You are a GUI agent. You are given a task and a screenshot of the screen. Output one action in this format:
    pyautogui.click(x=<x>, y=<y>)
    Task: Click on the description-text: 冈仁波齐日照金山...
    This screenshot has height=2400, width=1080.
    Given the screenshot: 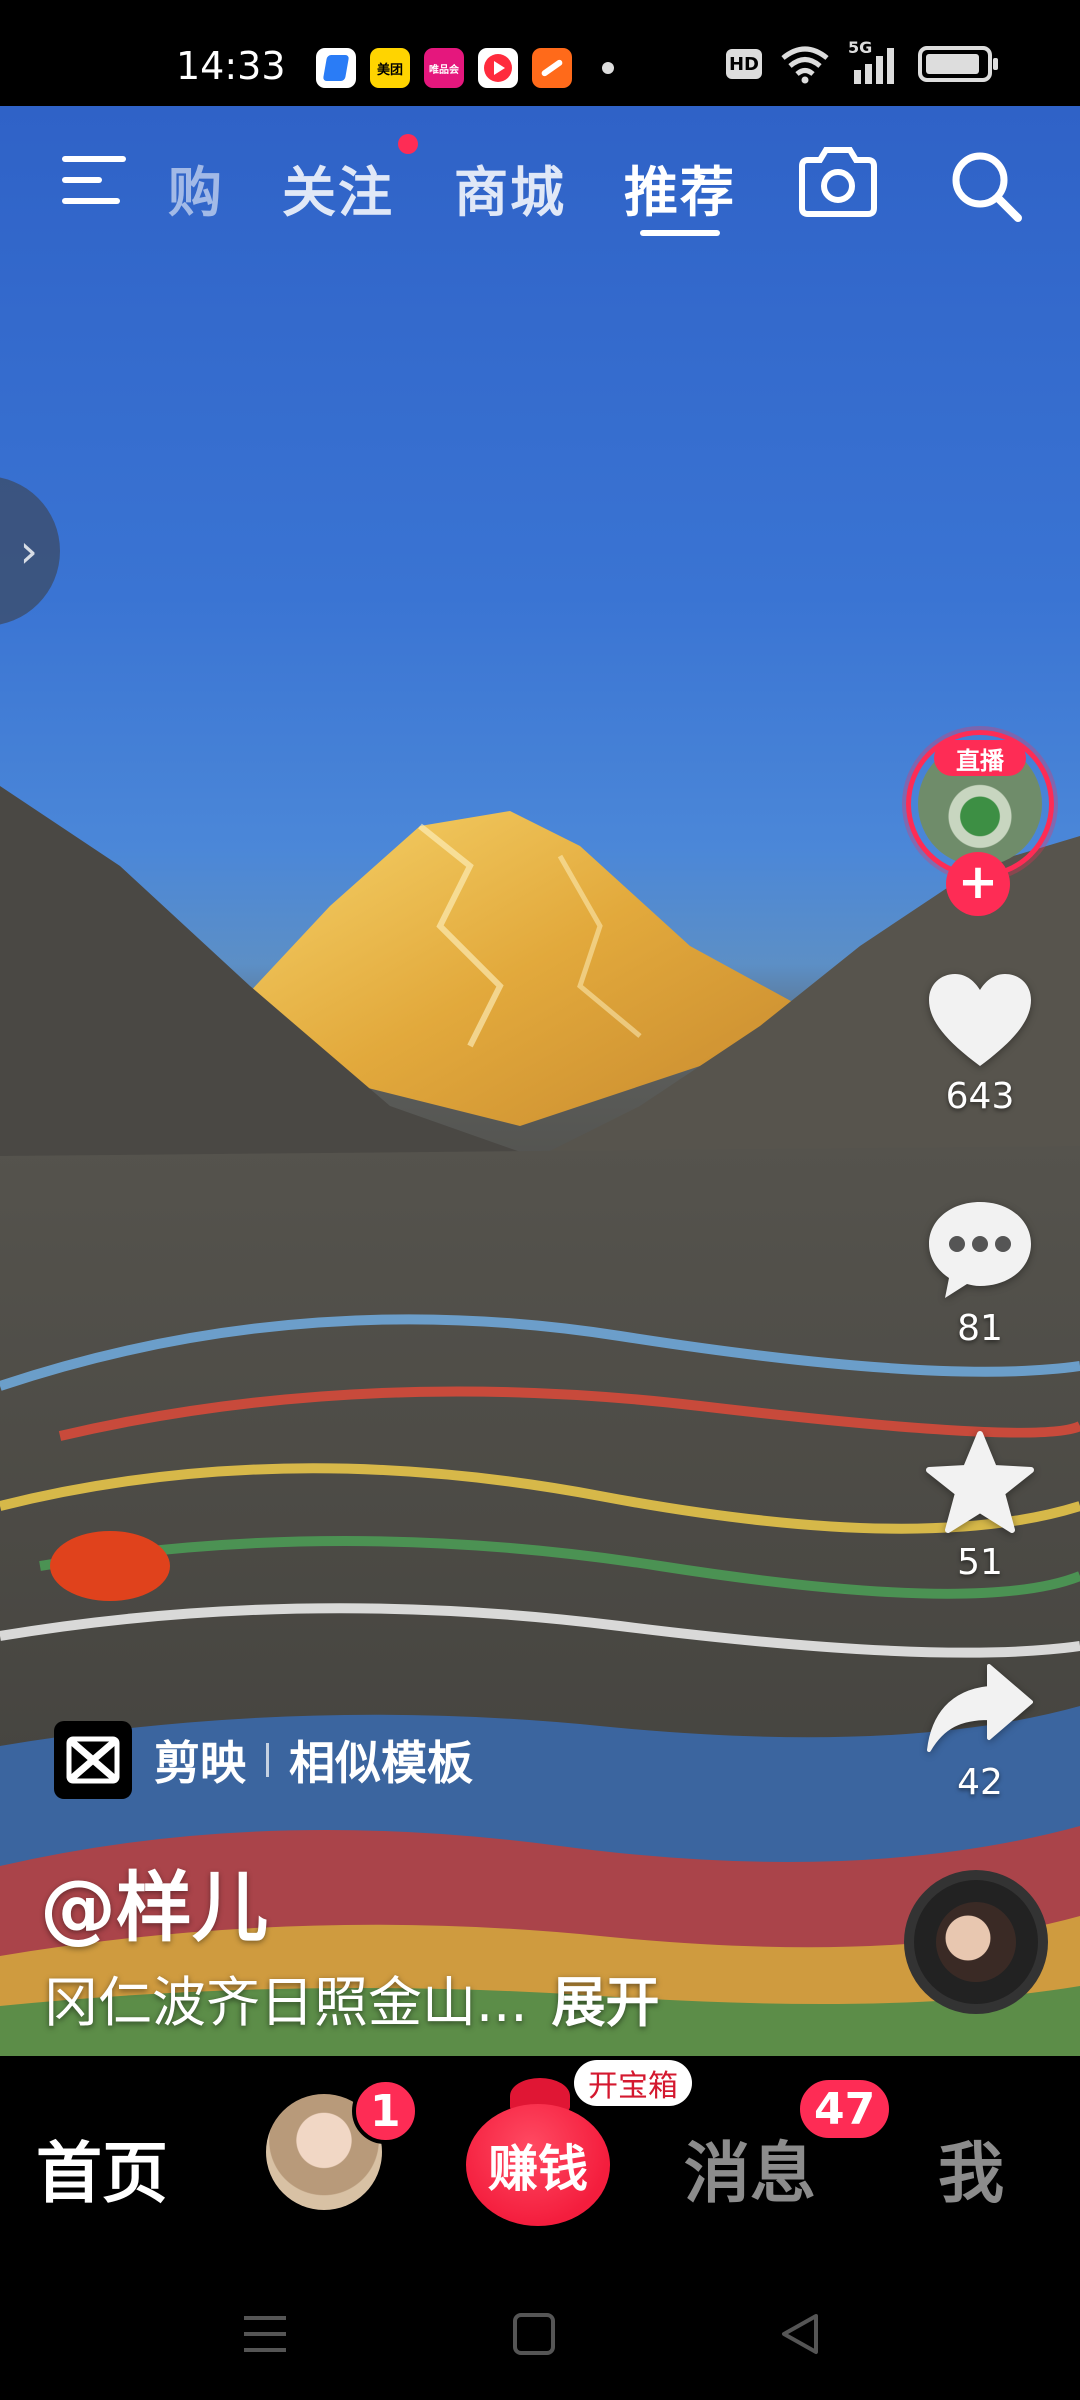 What is the action you would take?
    pyautogui.click(x=286, y=2002)
    